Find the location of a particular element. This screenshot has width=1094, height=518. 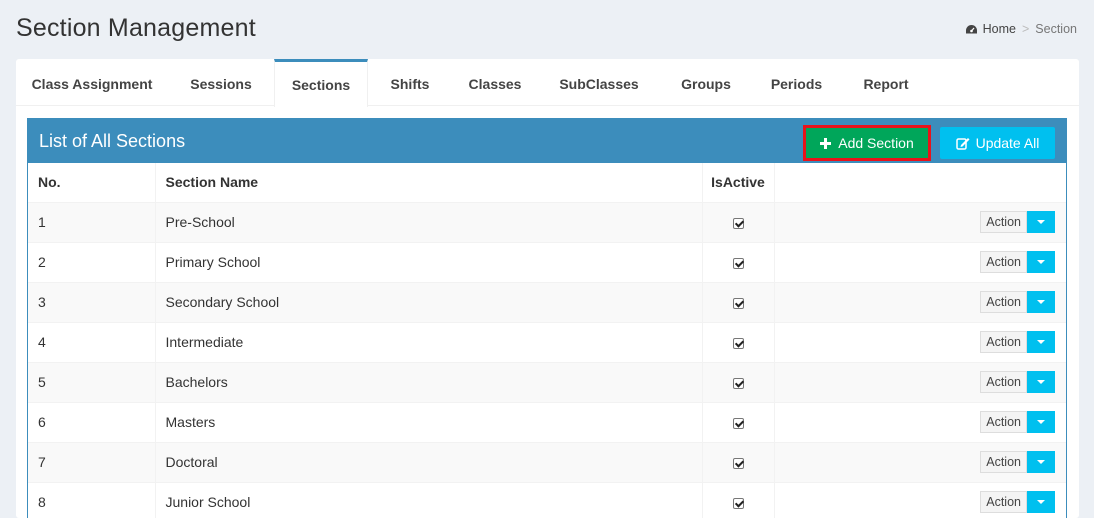

breadcrumb-home-label: Home is located at coordinates (999, 29).